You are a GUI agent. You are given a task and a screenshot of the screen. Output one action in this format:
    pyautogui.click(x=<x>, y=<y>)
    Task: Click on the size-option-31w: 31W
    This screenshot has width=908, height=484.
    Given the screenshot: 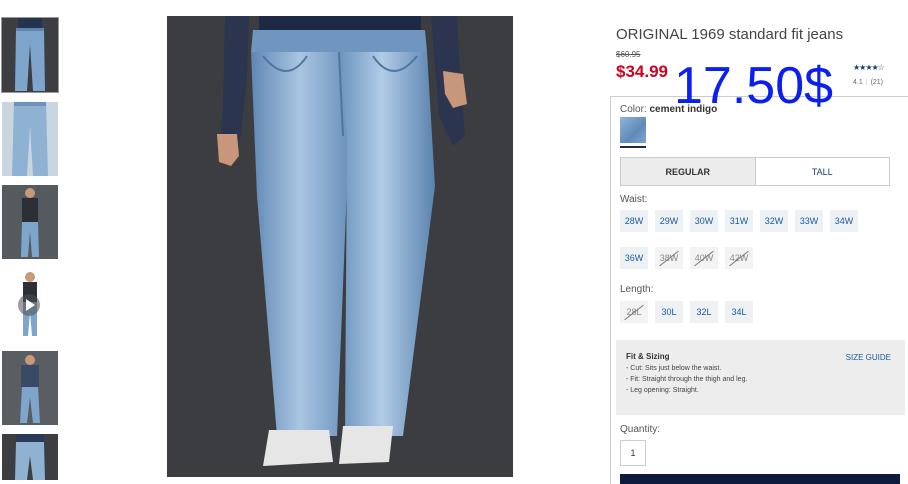 What is the action you would take?
    pyautogui.click(x=739, y=221)
    